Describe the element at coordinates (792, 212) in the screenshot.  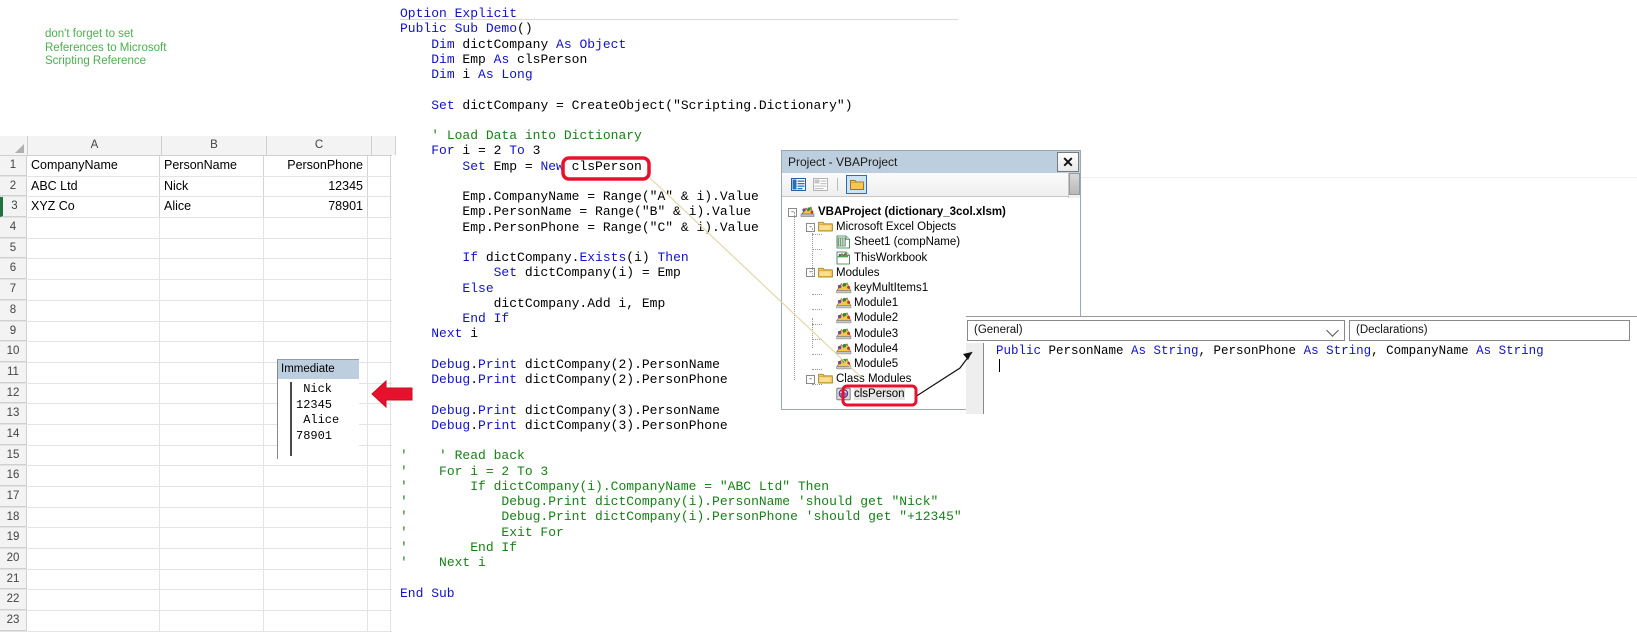
I see `tree-expand-toggle: -` at that location.